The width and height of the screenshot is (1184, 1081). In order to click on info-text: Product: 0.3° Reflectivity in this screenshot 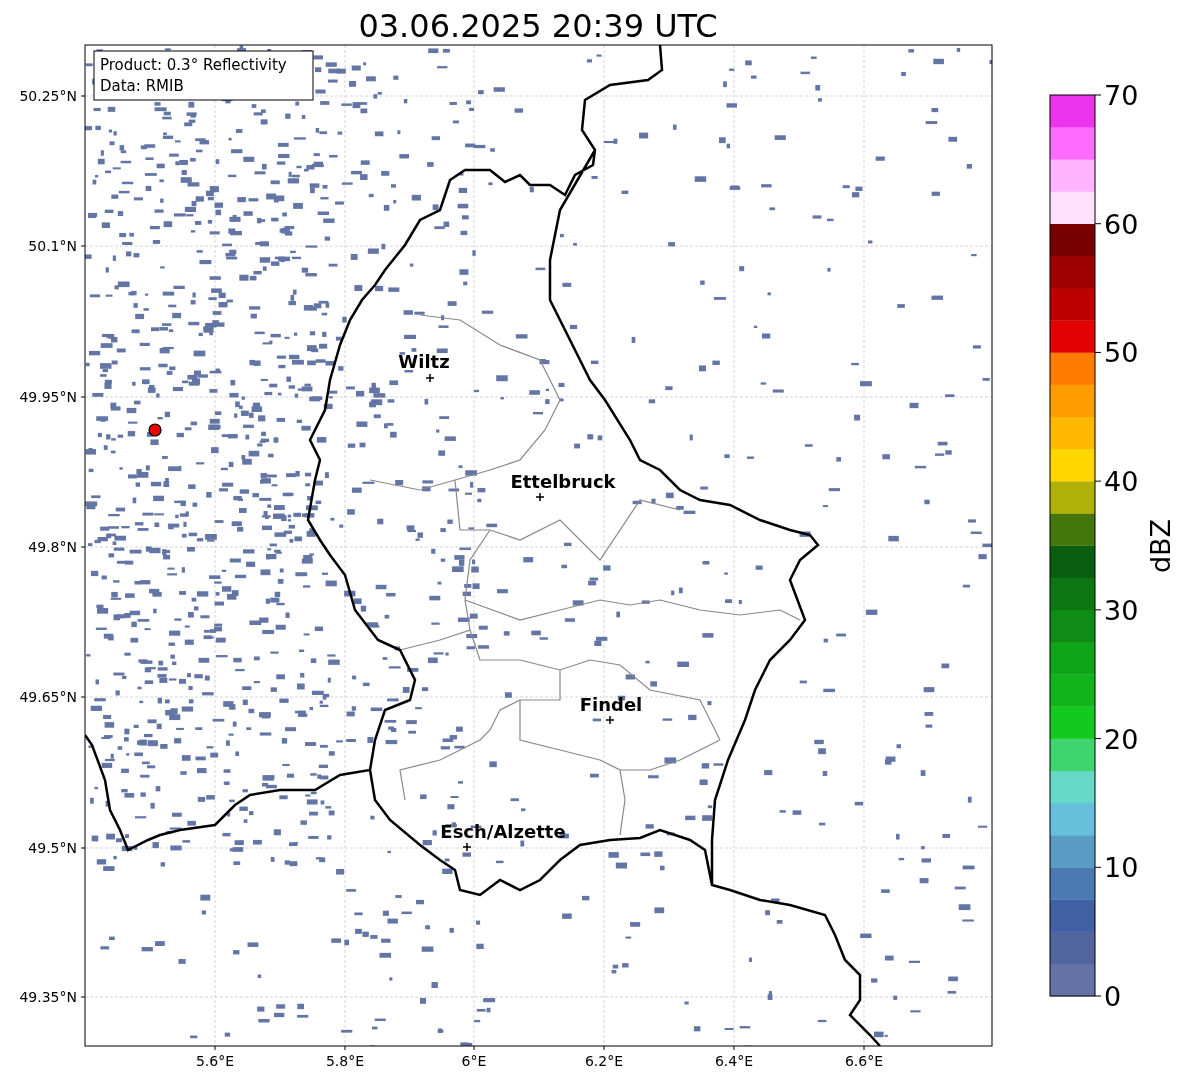, I will do `click(193, 65)`.